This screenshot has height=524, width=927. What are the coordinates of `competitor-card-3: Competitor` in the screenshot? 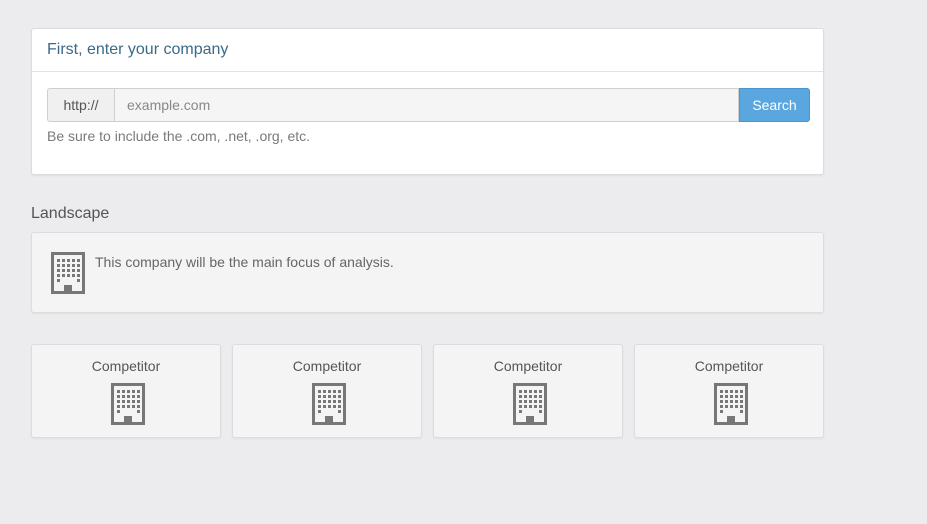 It's located at (528, 391).